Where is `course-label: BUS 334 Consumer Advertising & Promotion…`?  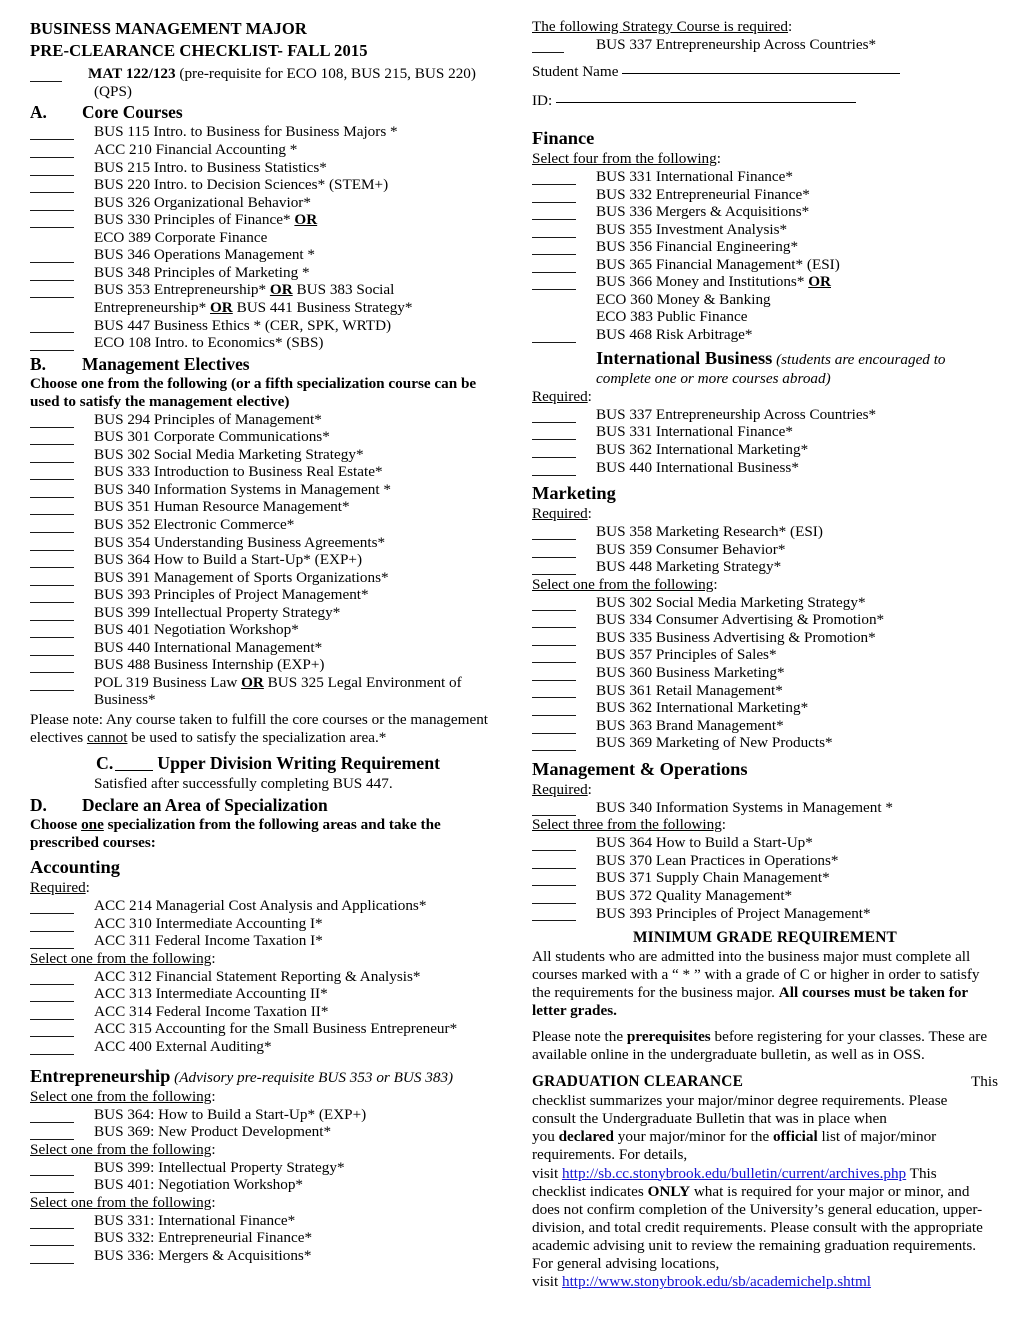
course-label: BUS 334 Consumer Advertising & Promotion… is located at coordinates (740, 620).